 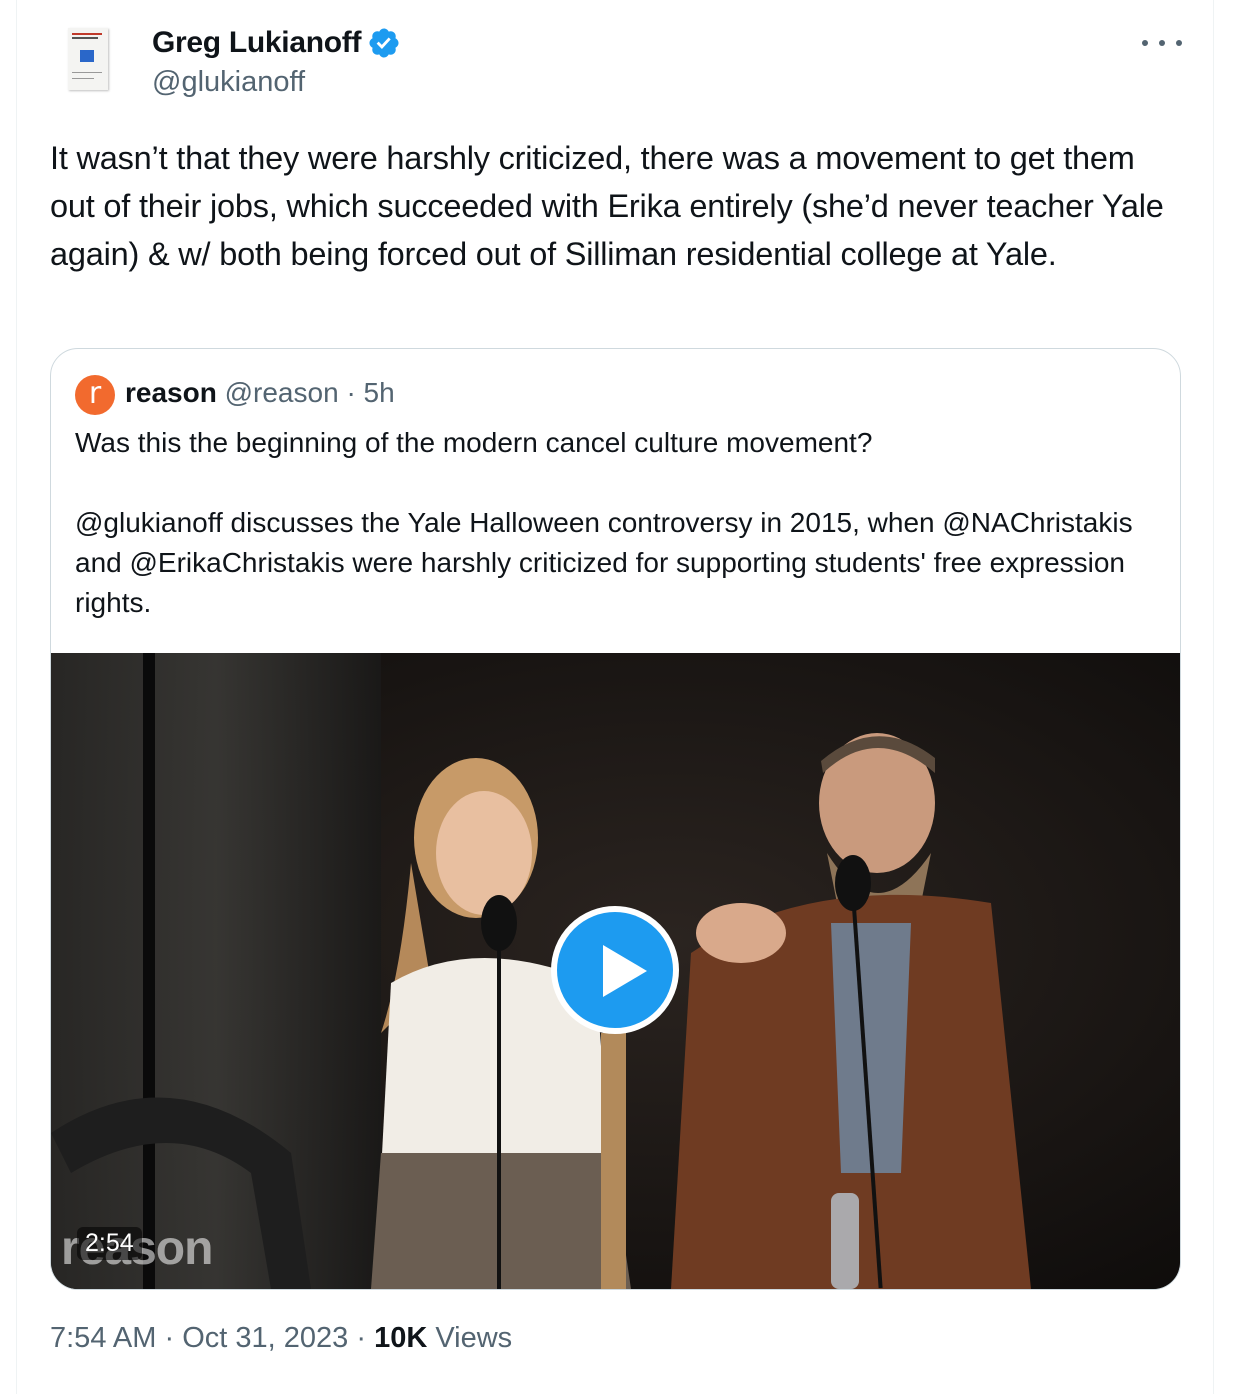 I want to click on author-avatar, so click(x=90, y=60).